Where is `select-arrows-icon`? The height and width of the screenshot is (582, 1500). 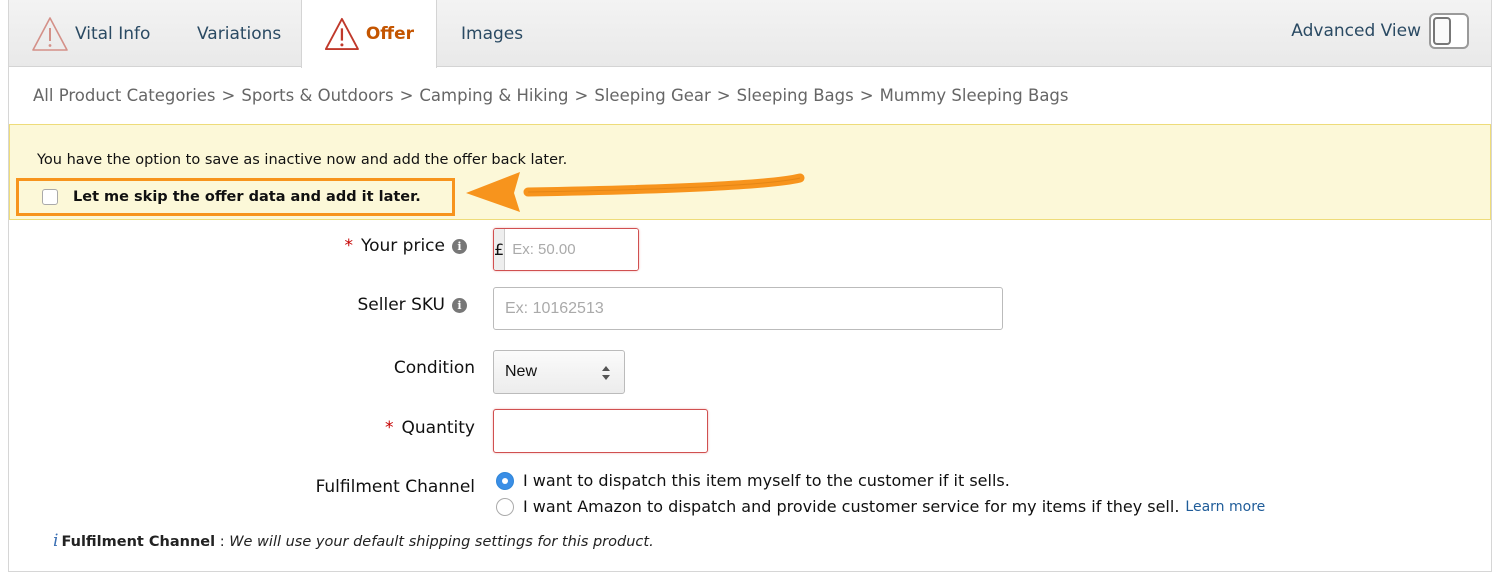 select-arrows-icon is located at coordinates (606, 373).